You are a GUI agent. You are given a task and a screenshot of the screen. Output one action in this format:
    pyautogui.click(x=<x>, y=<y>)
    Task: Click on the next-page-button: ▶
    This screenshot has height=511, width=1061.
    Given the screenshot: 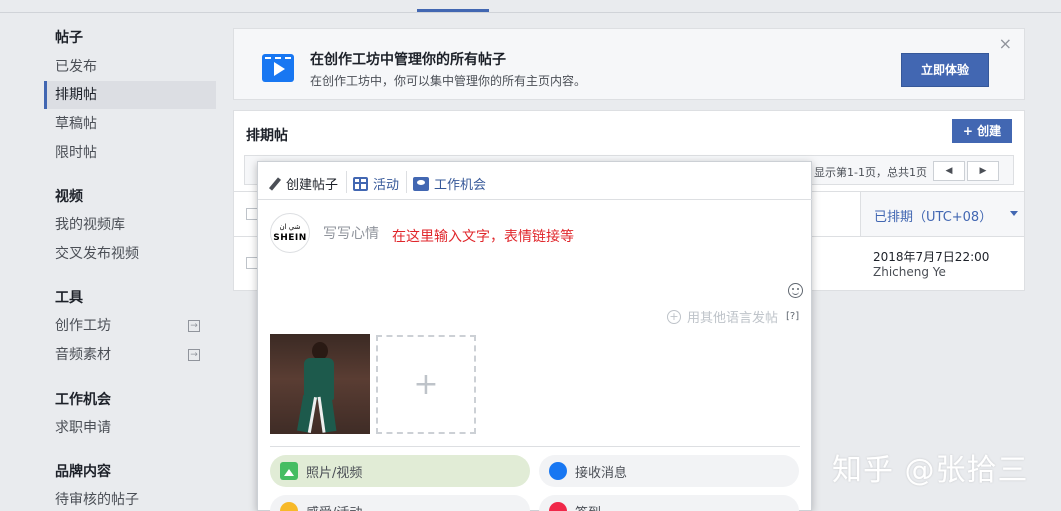 What is the action you would take?
    pyautogui.click(x=983, y=171)
    